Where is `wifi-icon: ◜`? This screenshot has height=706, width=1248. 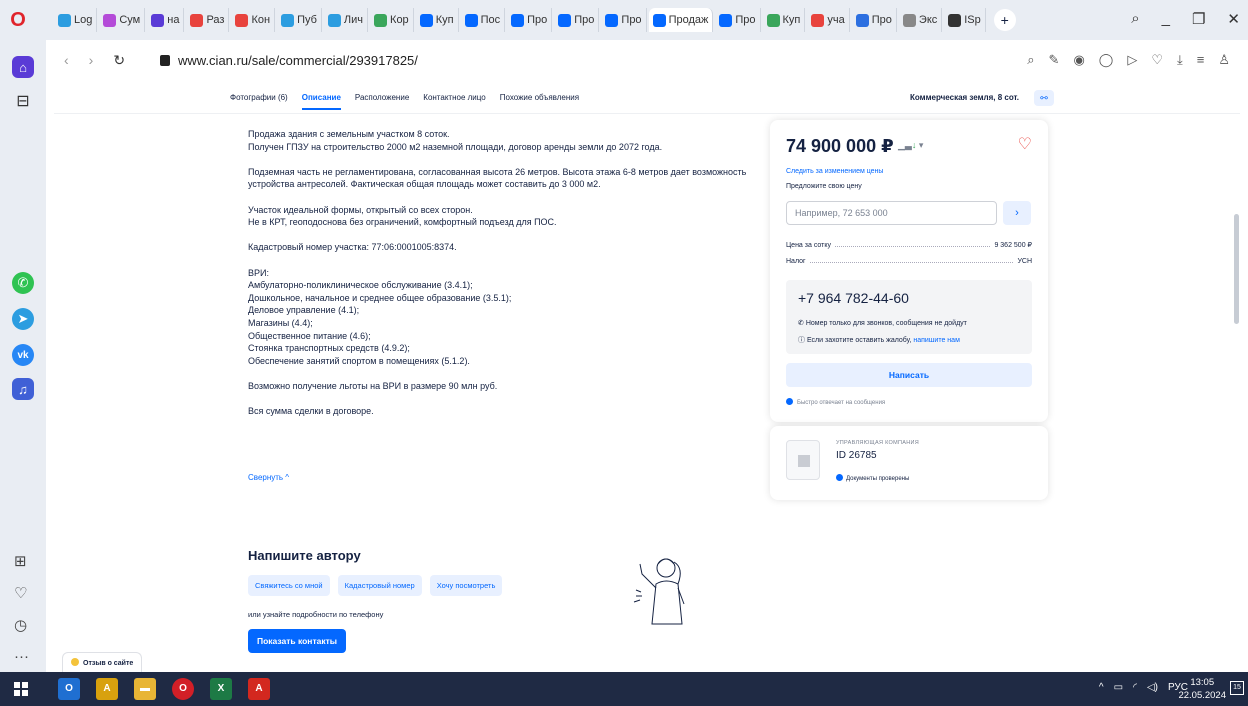 wifi-icon: ◜ is located at coordinates (1135, 687).